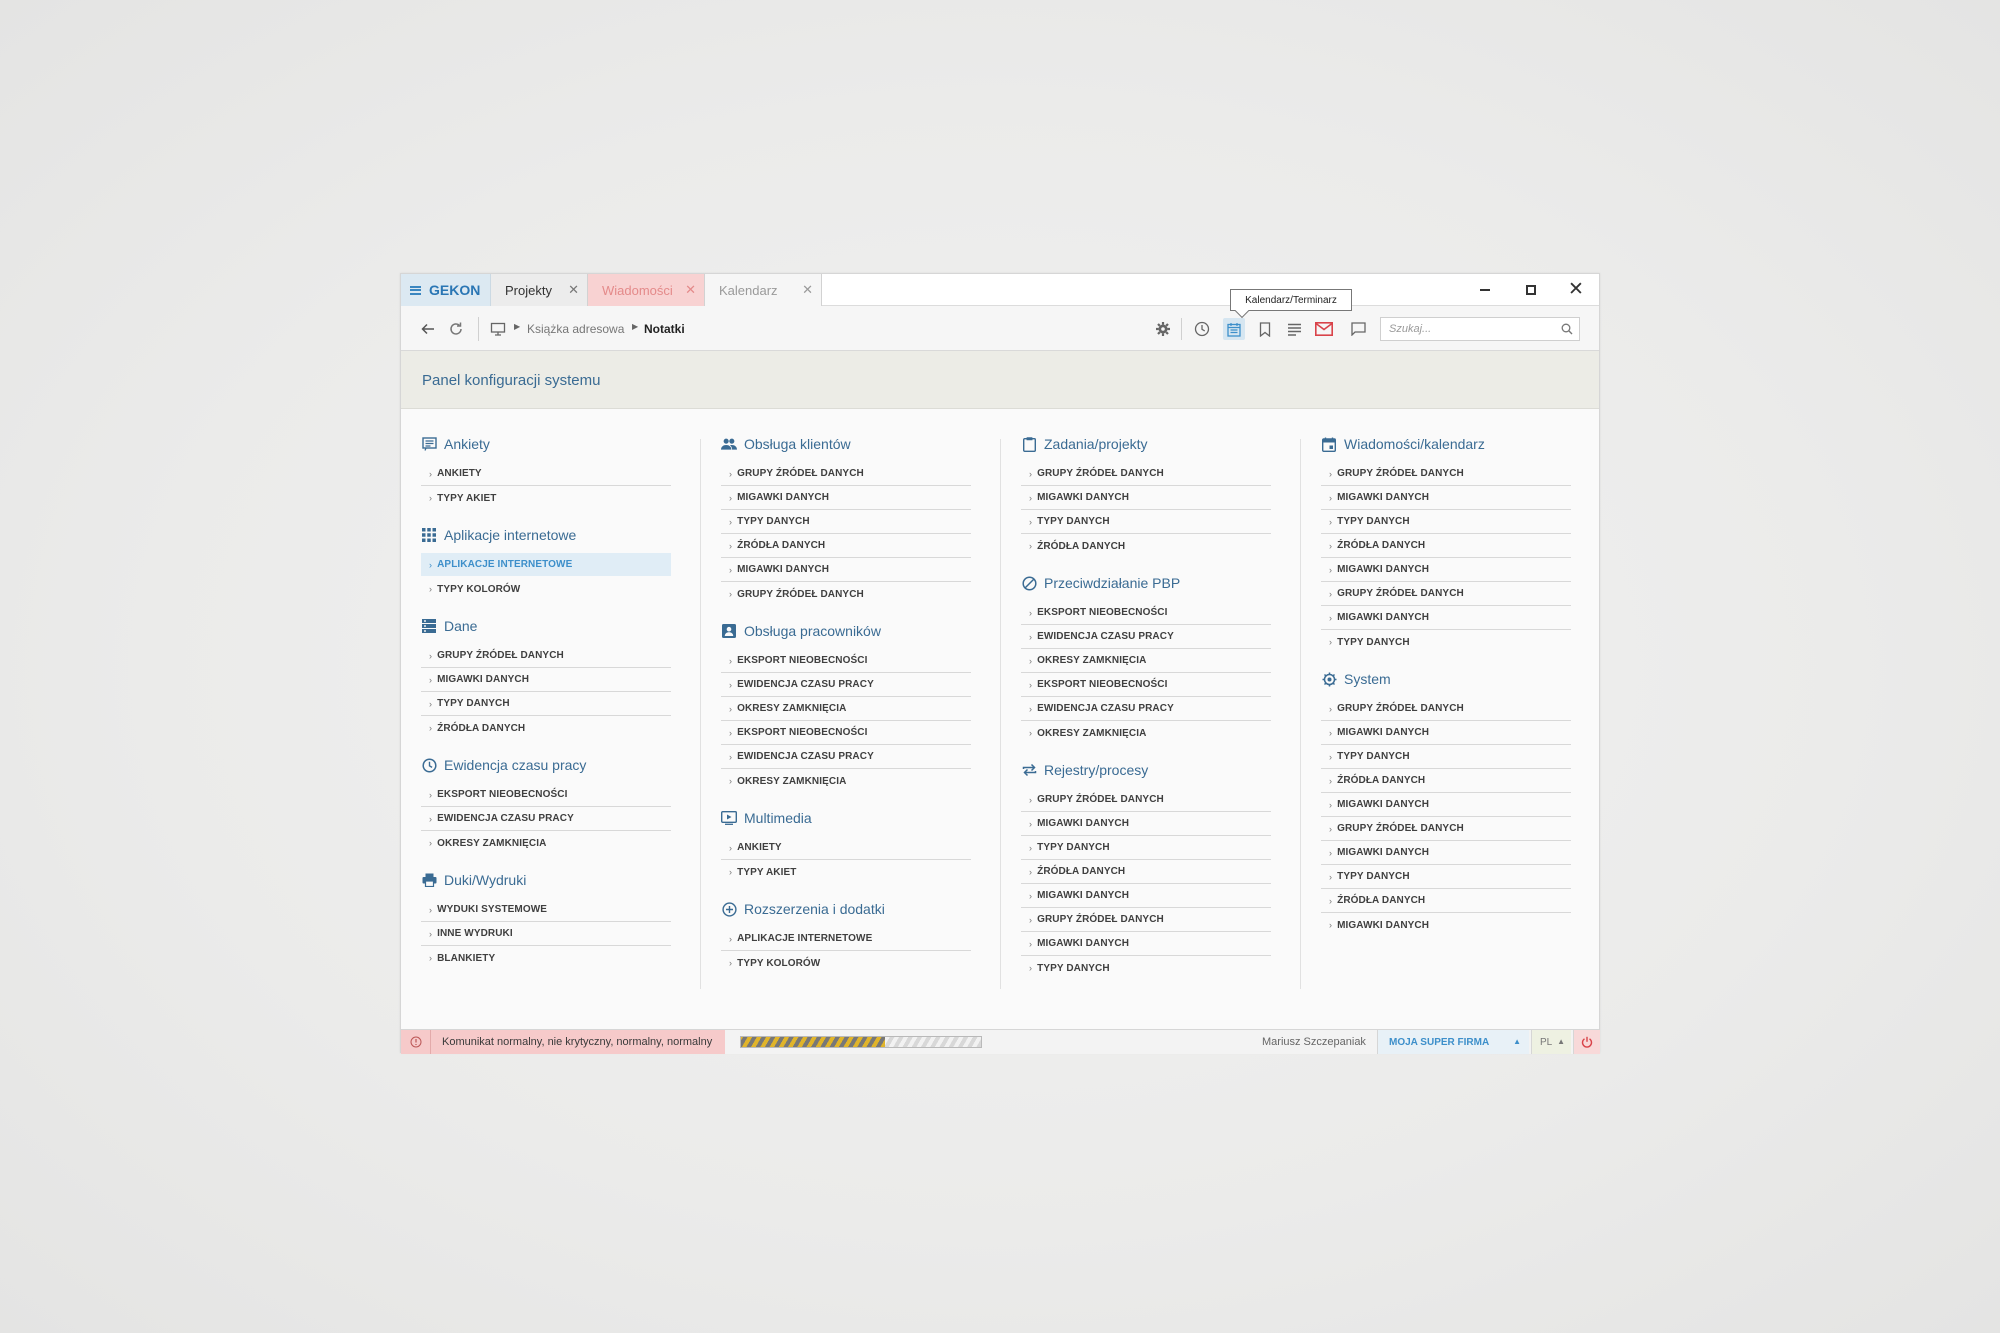 The width and height of the screenshot is (2000, 1333). What do you see at coordinates (1567, 330) in the screenshot?
I see `search-icon` at bounding box center [1567, 330].